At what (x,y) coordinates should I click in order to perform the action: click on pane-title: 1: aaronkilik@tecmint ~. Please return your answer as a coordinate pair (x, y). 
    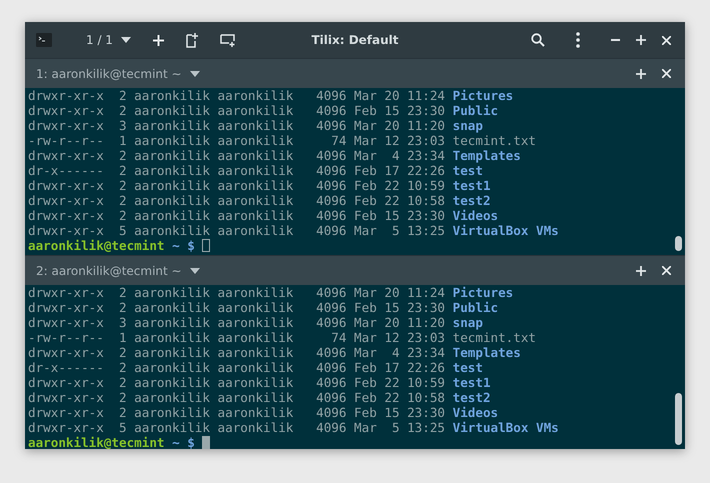
    Looking at the image, I should click on (109, 73).